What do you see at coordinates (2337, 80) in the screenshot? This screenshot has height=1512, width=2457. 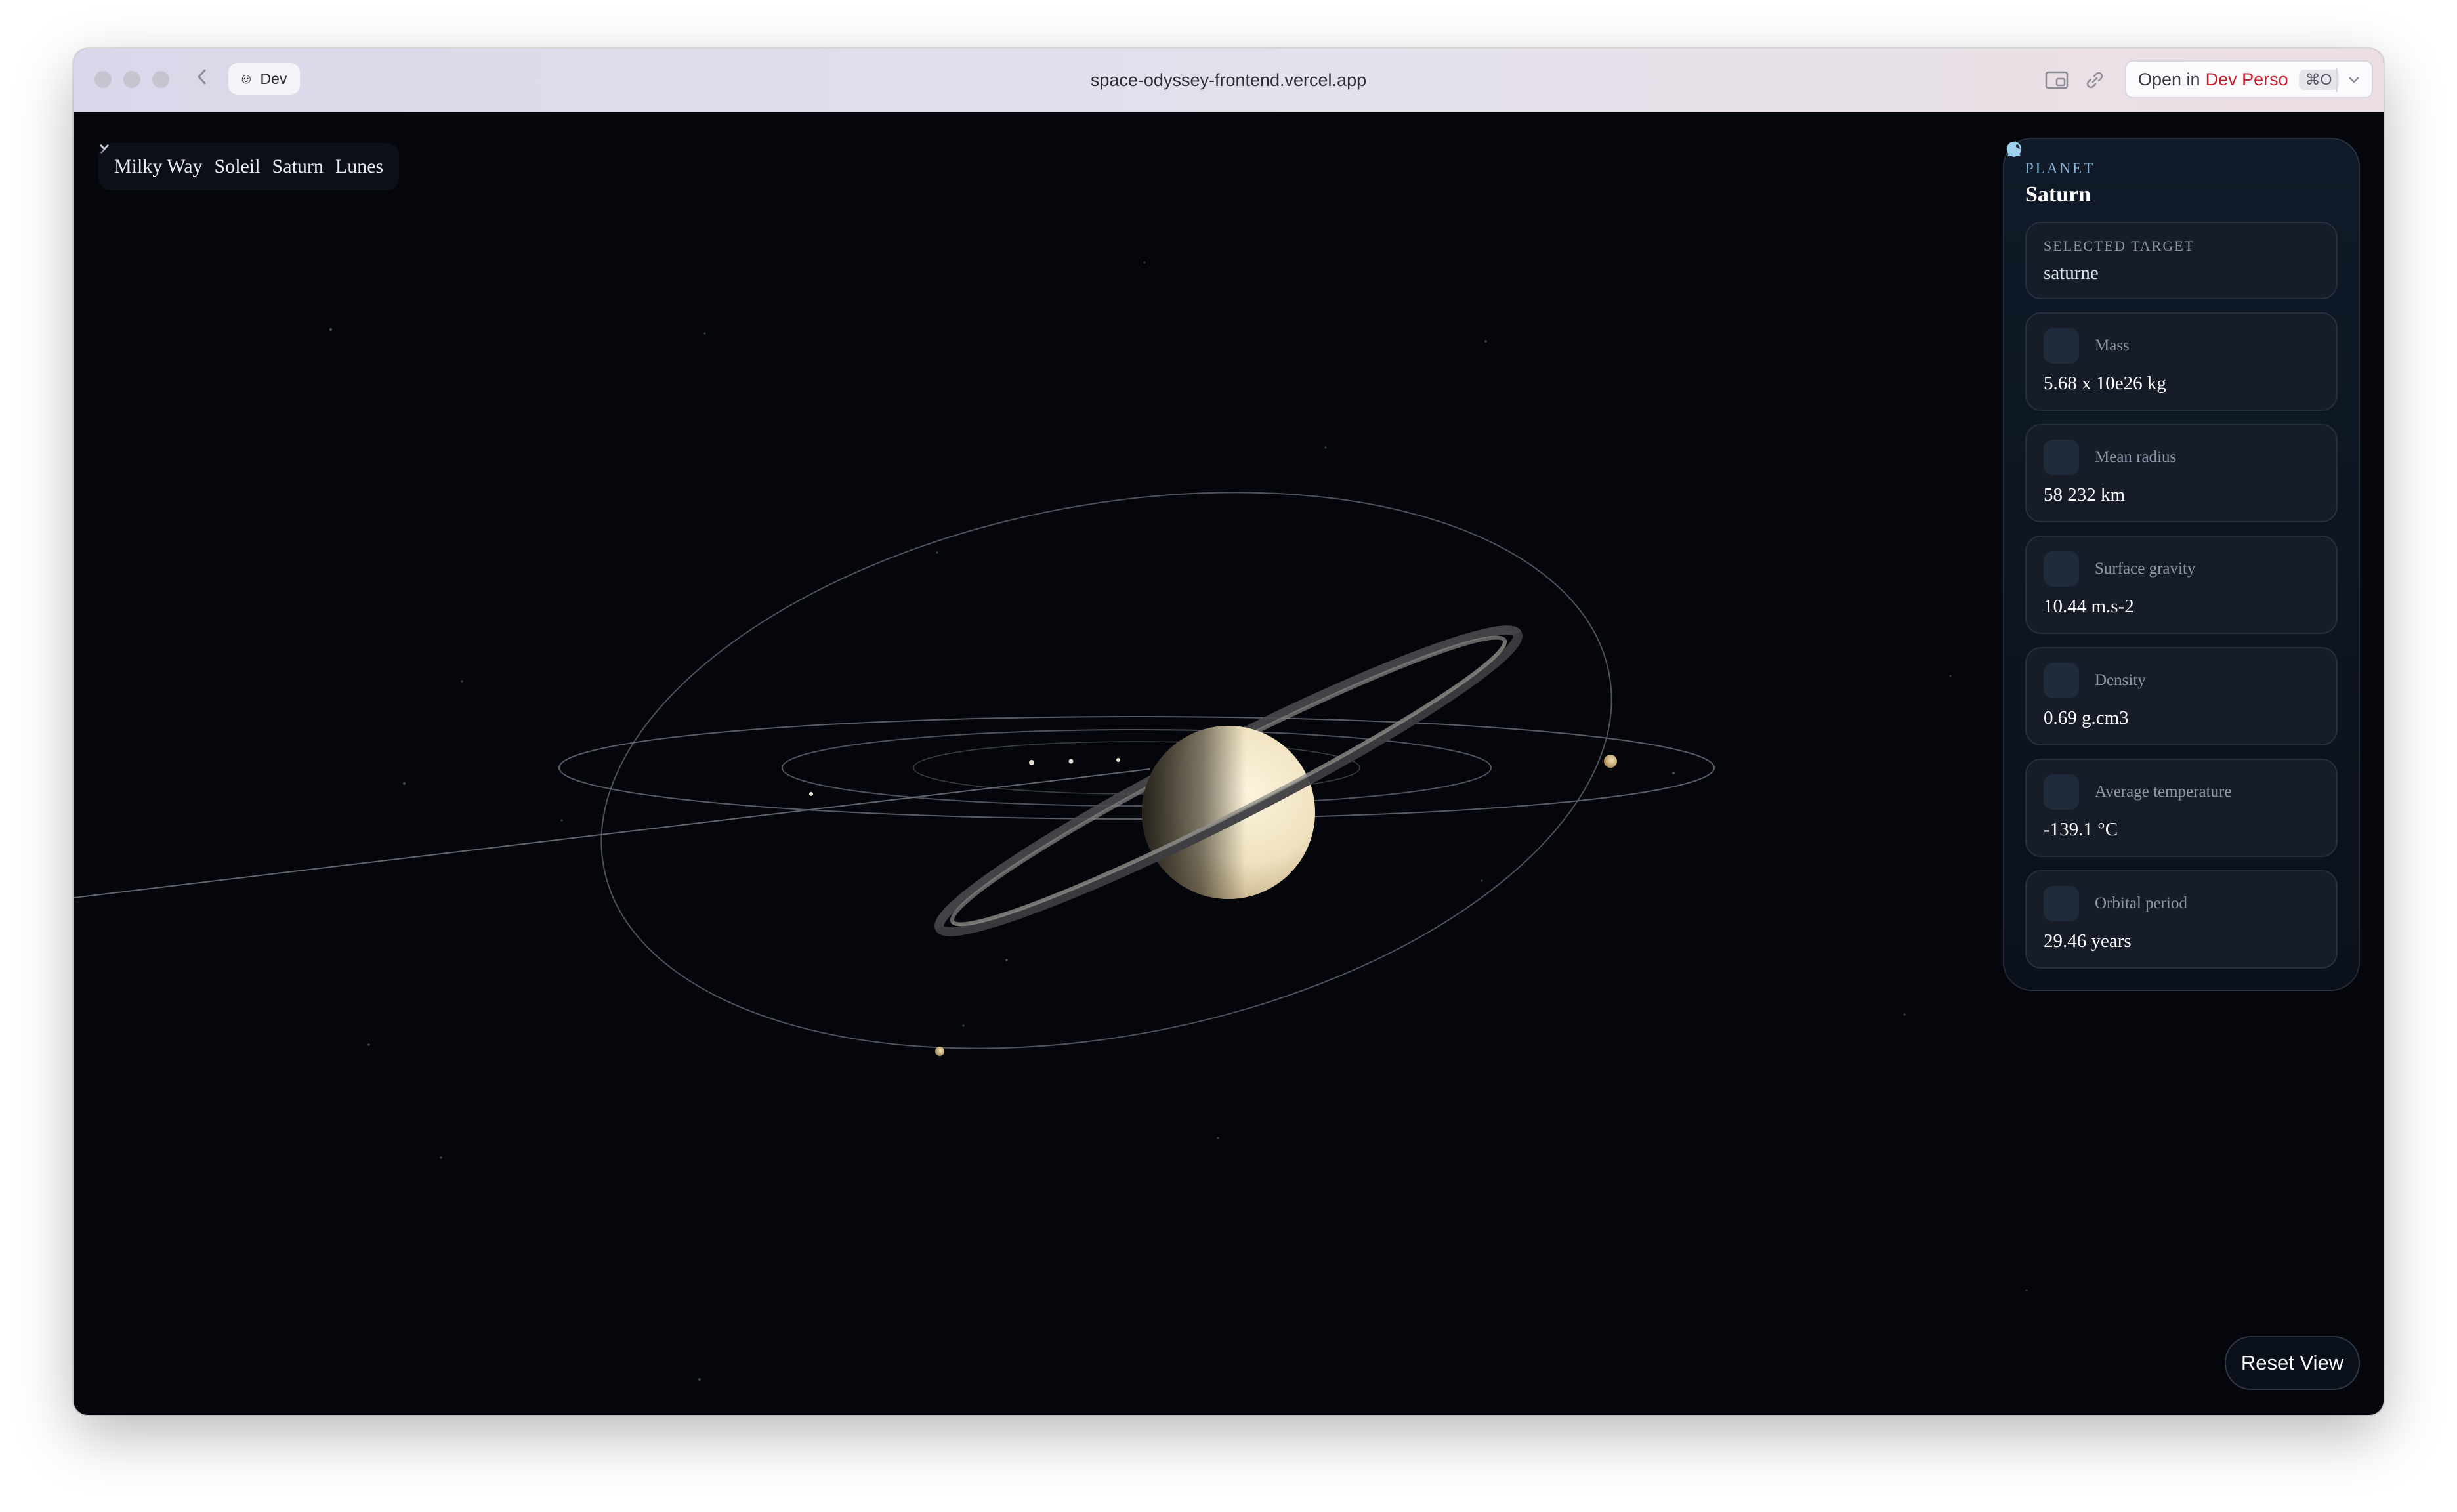 I see `open-in-divider` at bounding box center [2337, 80].